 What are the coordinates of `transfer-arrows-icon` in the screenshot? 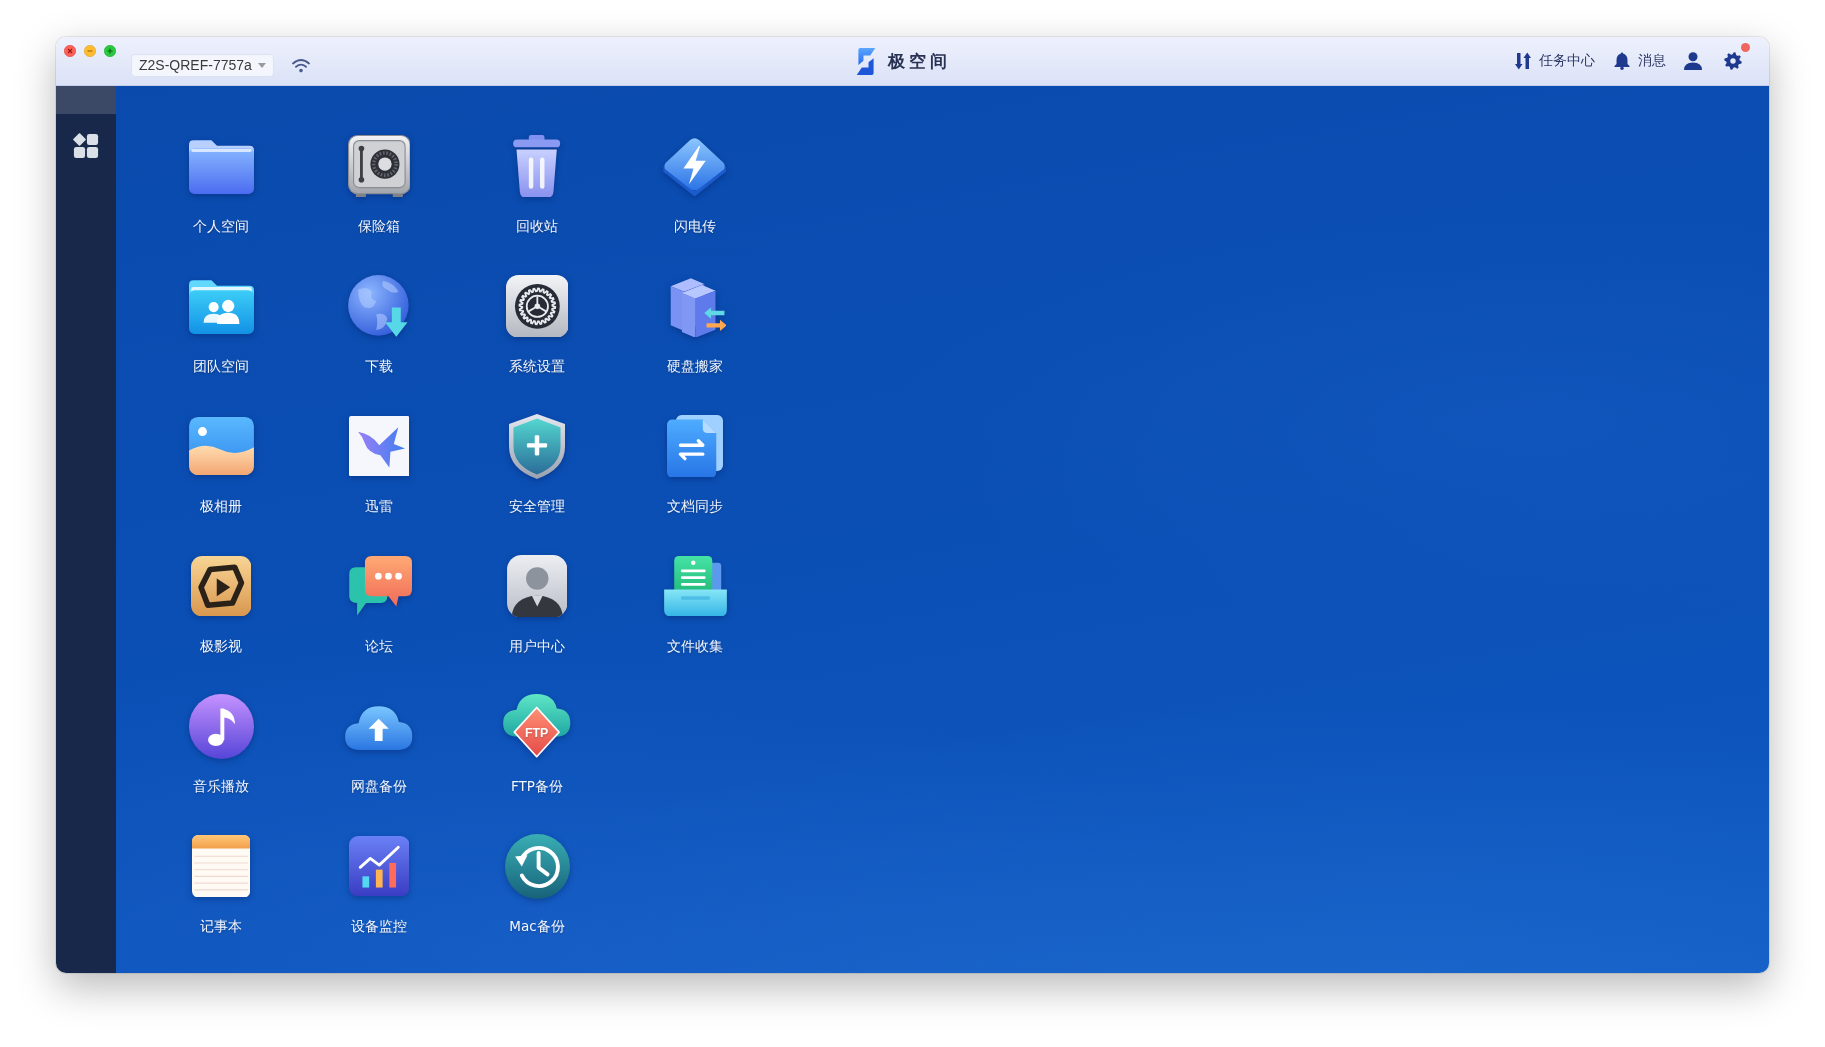 It's located at (1523, 61).